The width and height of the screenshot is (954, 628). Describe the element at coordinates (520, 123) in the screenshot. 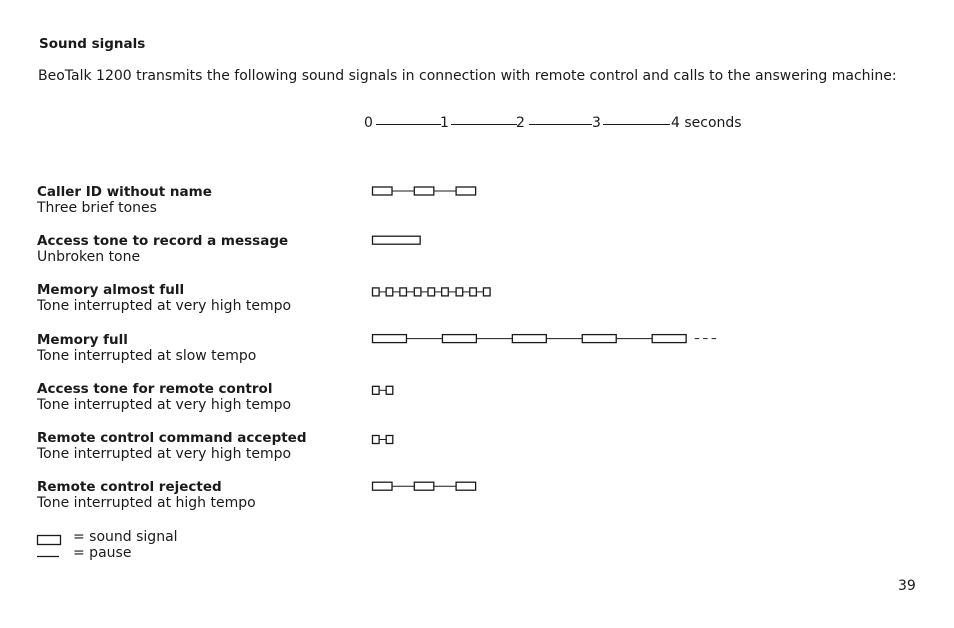

I see `timescale-tick-label: 2` at that location.